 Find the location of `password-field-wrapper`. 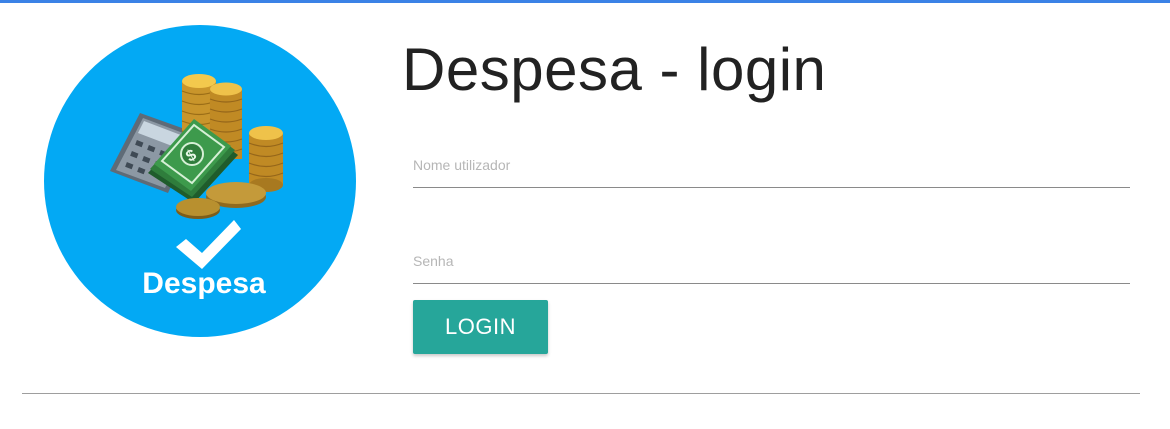

password-field-wrapper is located at coordinates (771, 268).